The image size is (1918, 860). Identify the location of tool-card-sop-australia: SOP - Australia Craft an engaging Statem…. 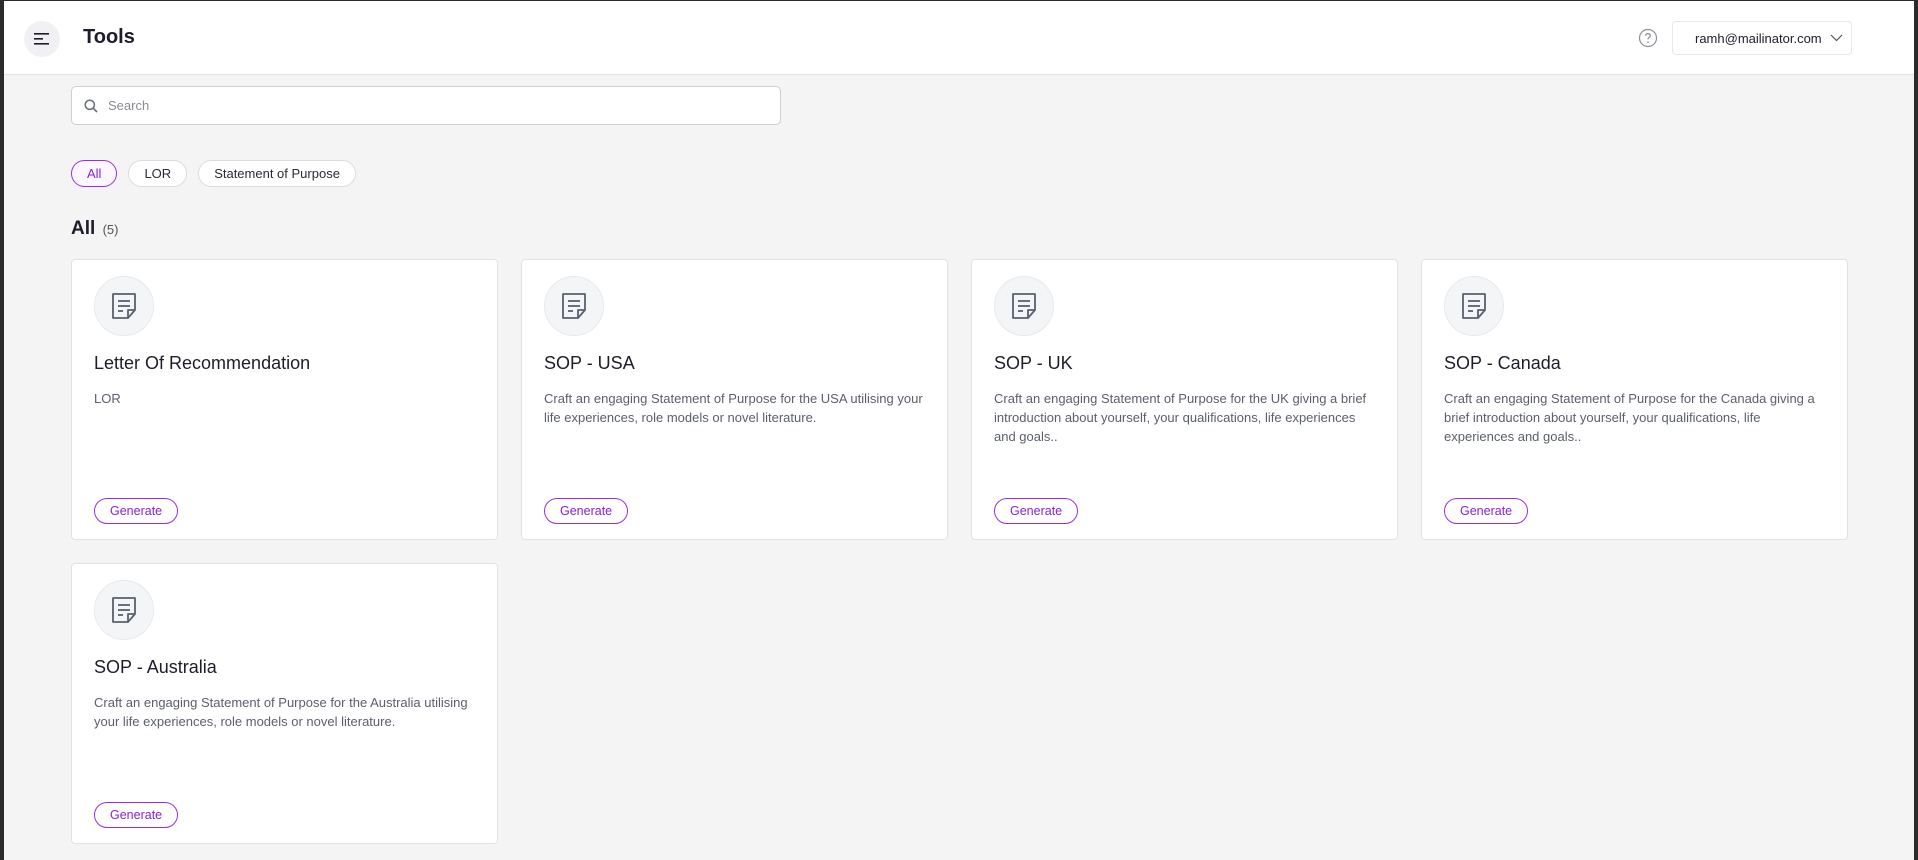
(284, 703).